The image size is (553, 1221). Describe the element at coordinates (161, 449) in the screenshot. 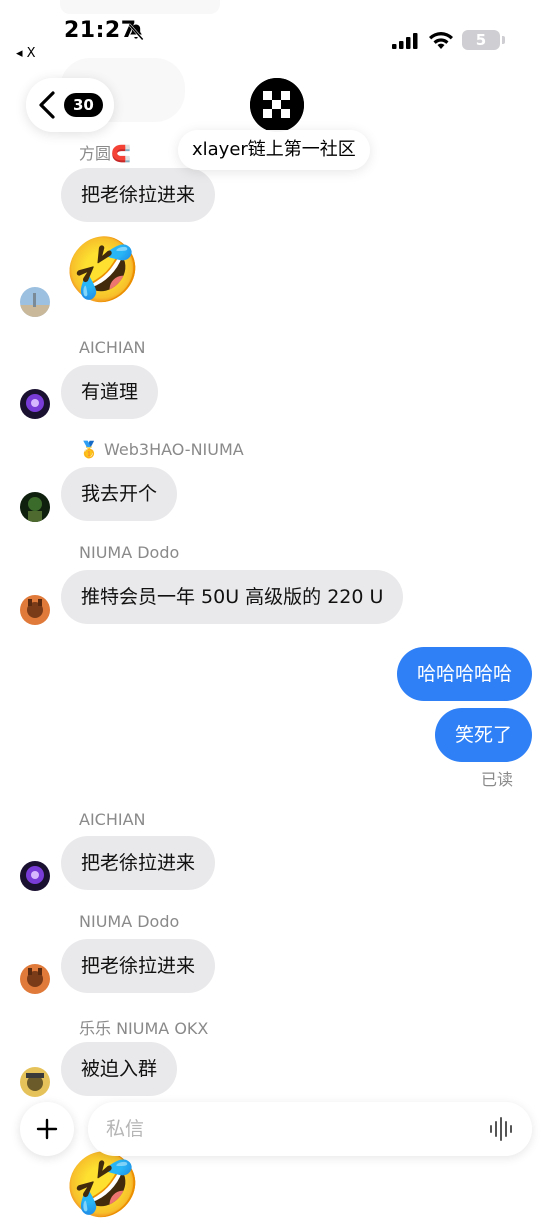

I see `sender-name: 🥇 Web3HAO-NIUMA` at that location.